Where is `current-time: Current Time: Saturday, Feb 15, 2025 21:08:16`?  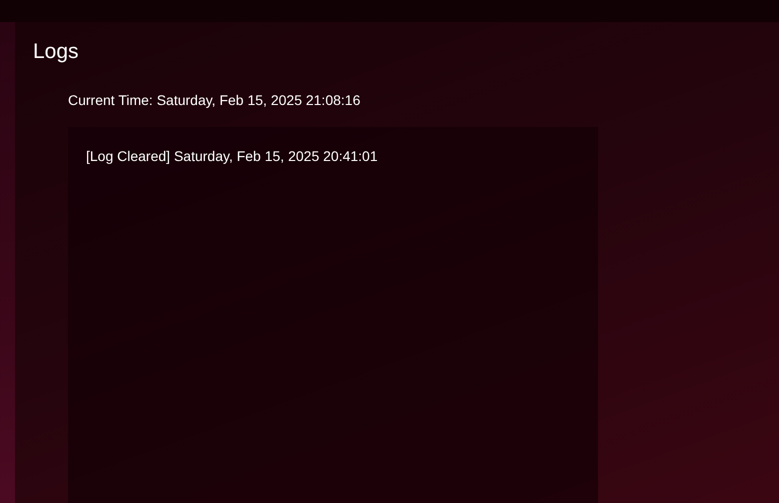 current-time: Current Time: Saturday, Feb 15, 2025 21:08:16 is located at coordinates (215, 100).